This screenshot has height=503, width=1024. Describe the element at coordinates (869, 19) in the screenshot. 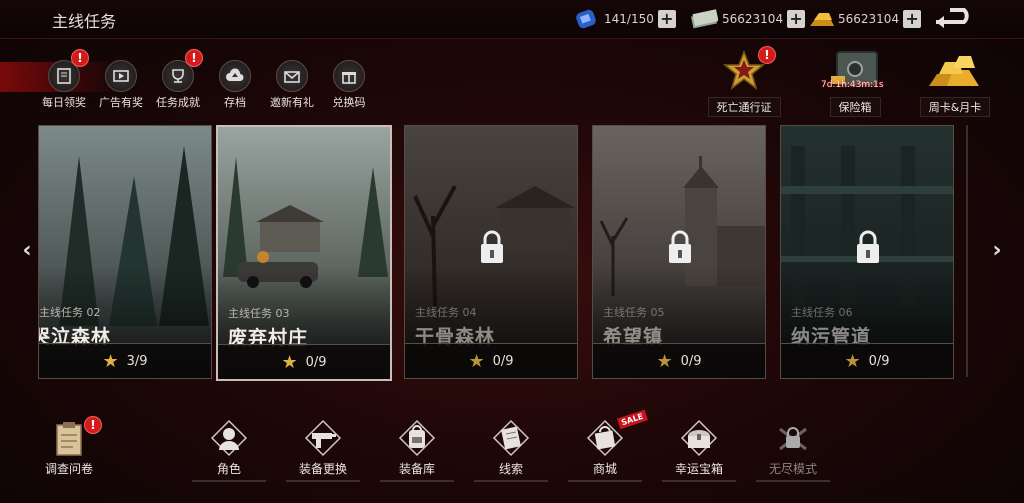

I see `gold-value: 56623104` at that location.